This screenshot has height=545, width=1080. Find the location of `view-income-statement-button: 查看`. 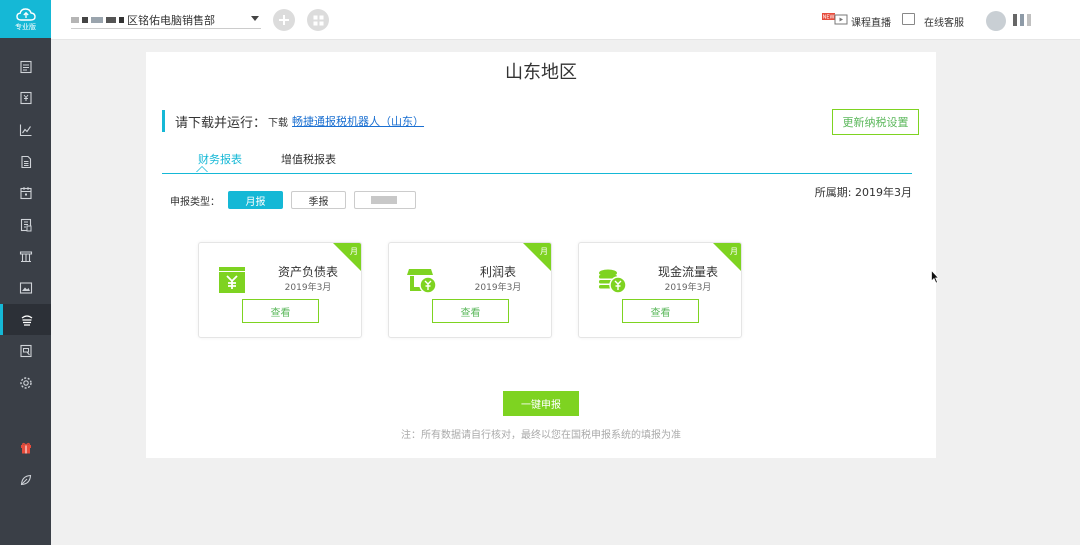

view-income-statement-button: 查看 is located at coordinates (470, 311).